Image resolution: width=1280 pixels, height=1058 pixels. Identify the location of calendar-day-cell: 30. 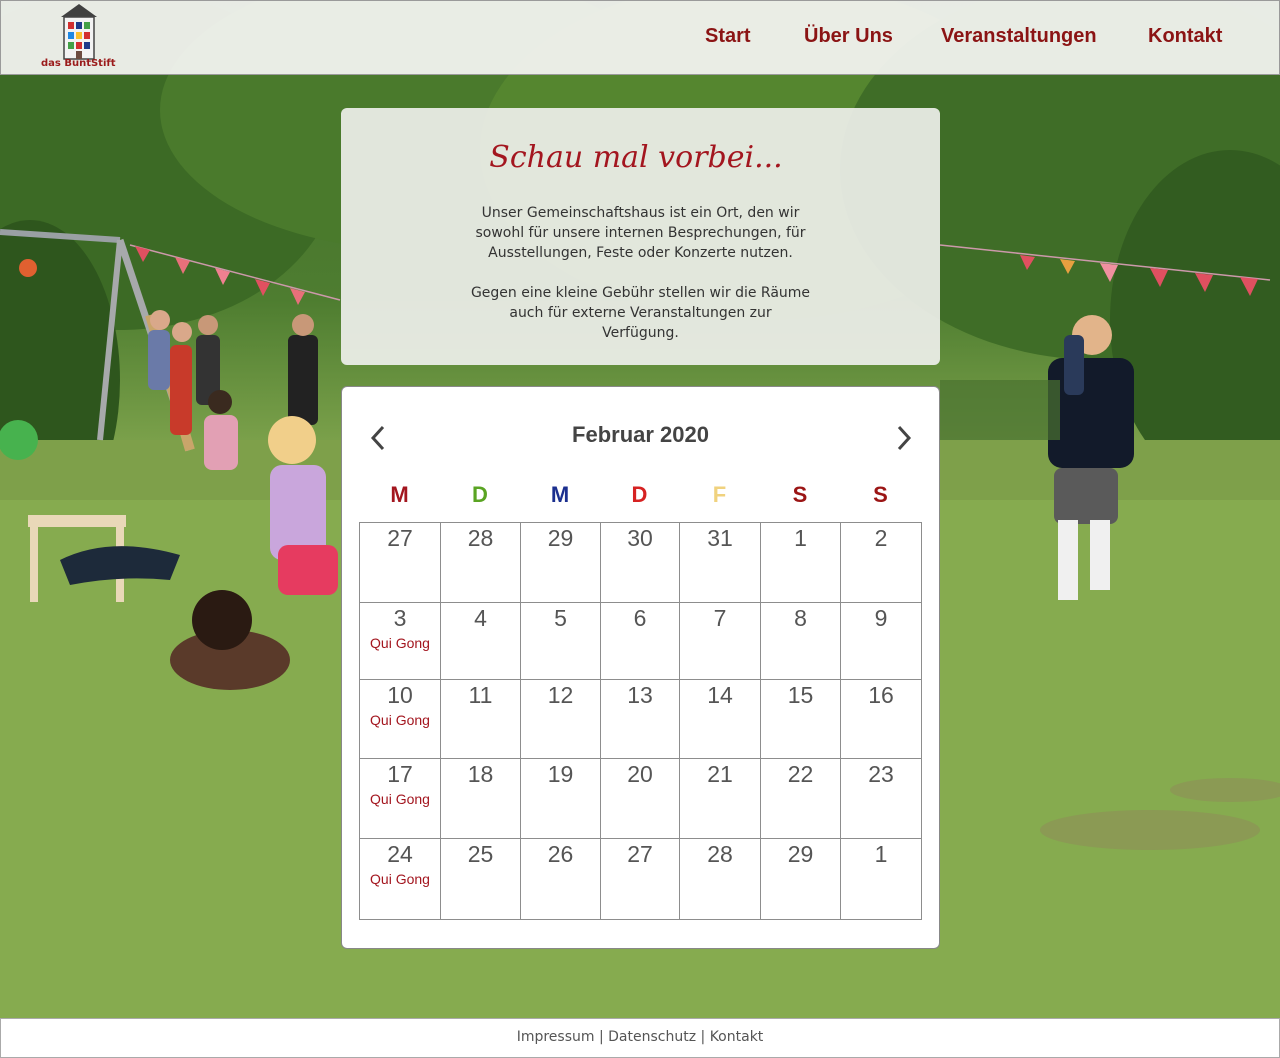
(640, 562).